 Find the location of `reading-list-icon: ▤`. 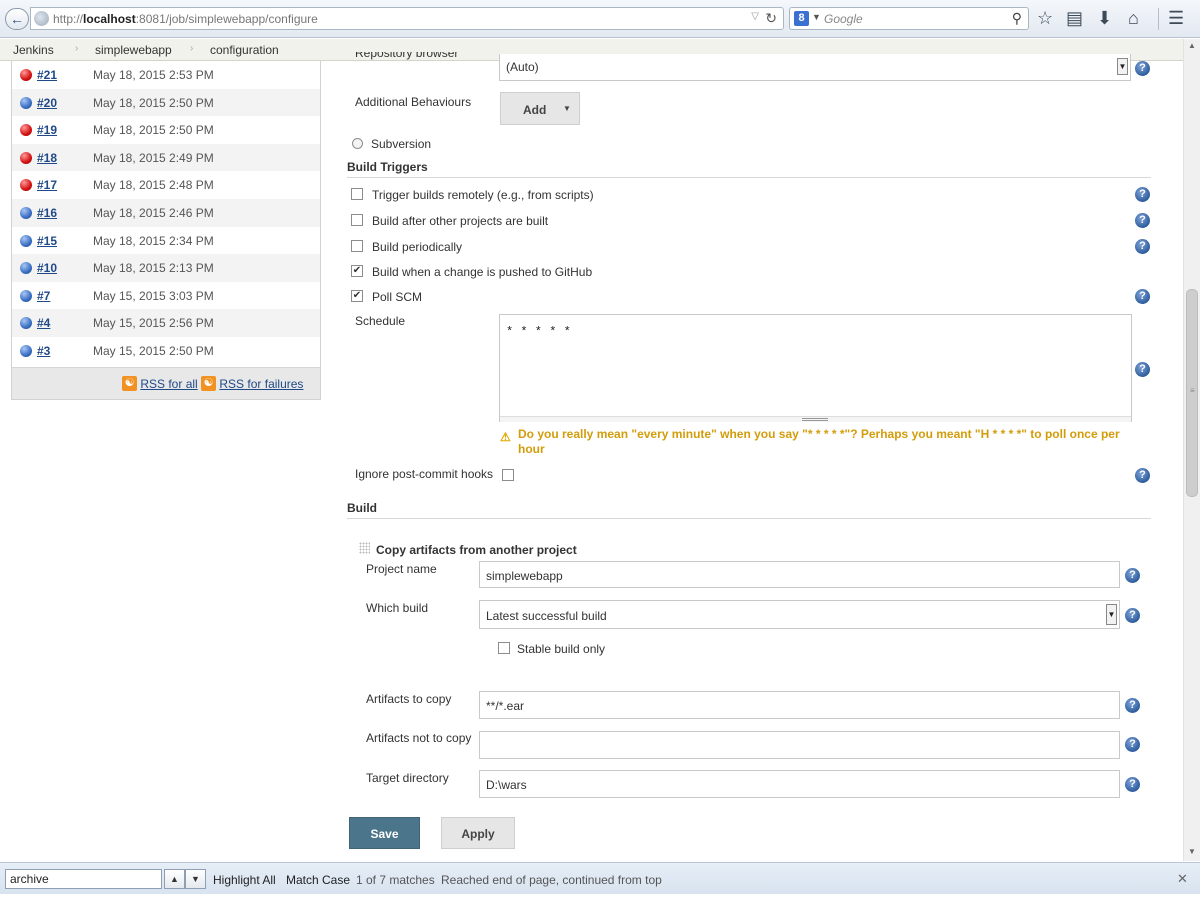

reading-list-icon: ▤ is located at coordinates (1074, 18).